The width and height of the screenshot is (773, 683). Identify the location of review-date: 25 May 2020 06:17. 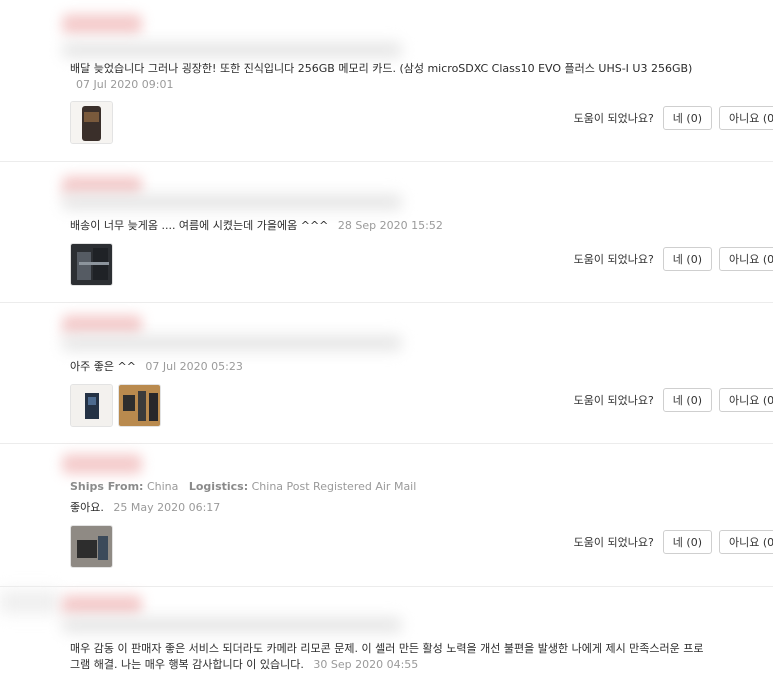
(167, 507).